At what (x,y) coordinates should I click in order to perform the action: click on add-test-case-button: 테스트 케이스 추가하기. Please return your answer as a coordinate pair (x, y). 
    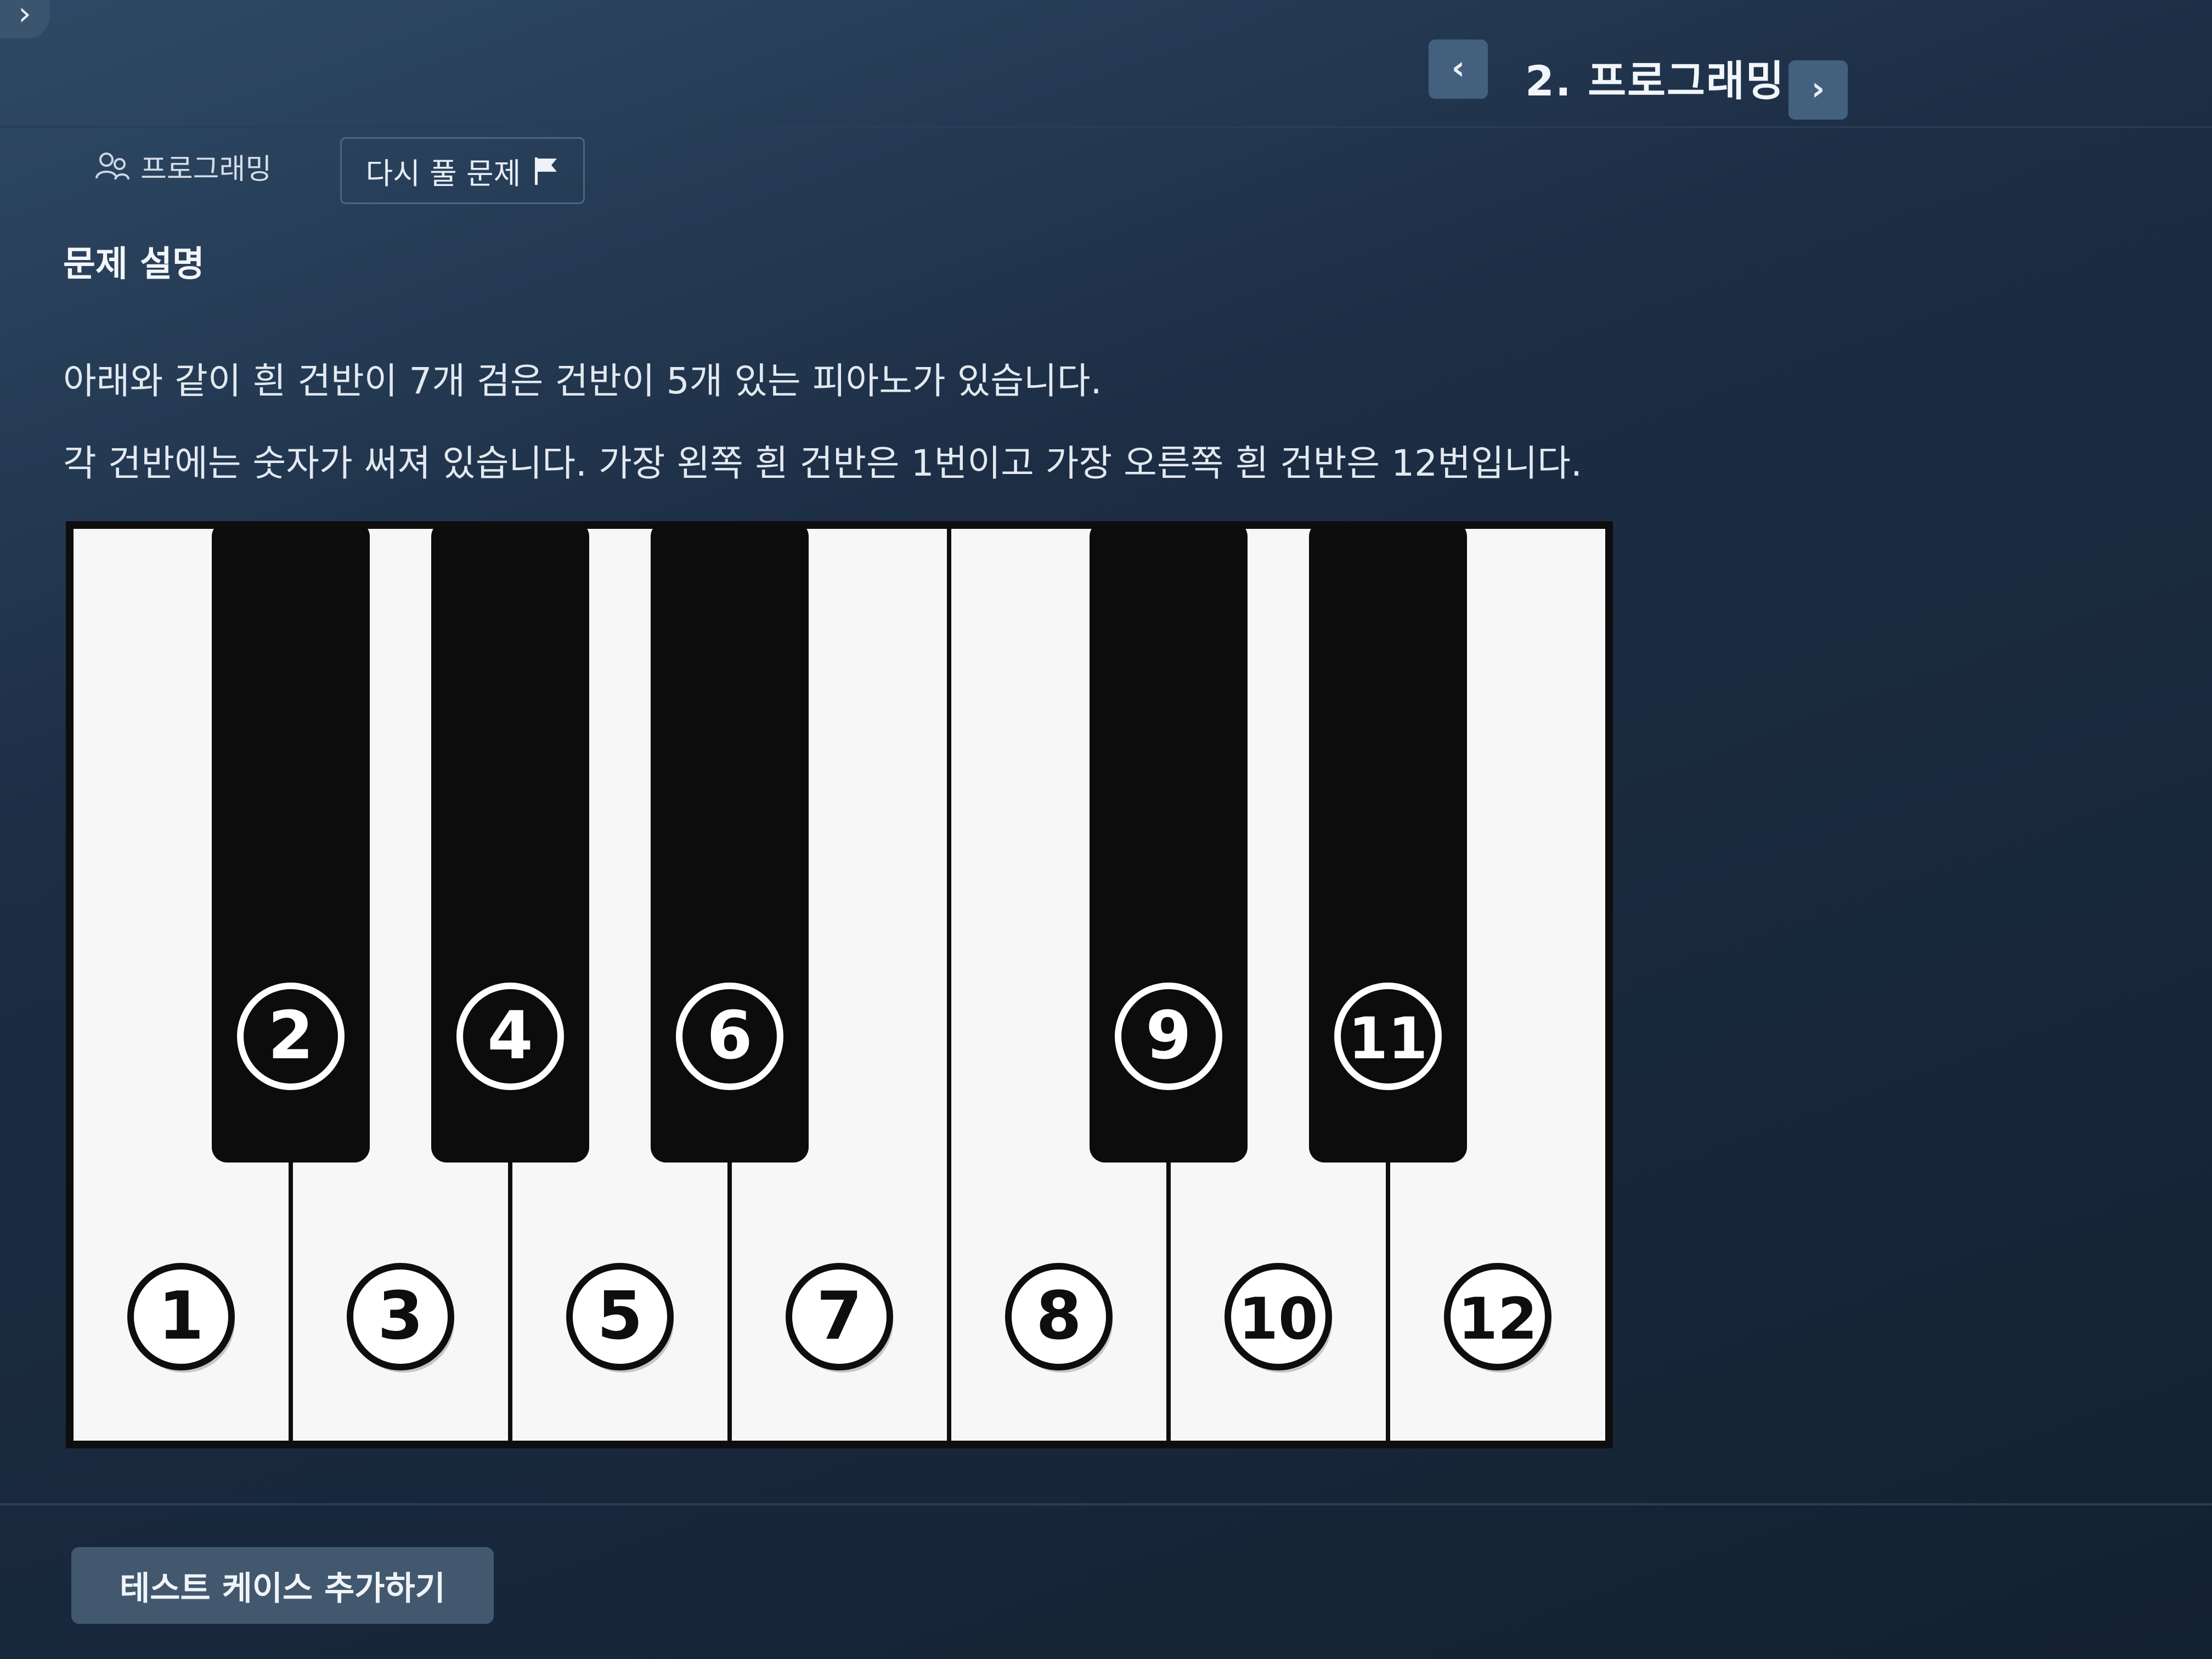
    Looking at the image, I should click on (282, 1586).